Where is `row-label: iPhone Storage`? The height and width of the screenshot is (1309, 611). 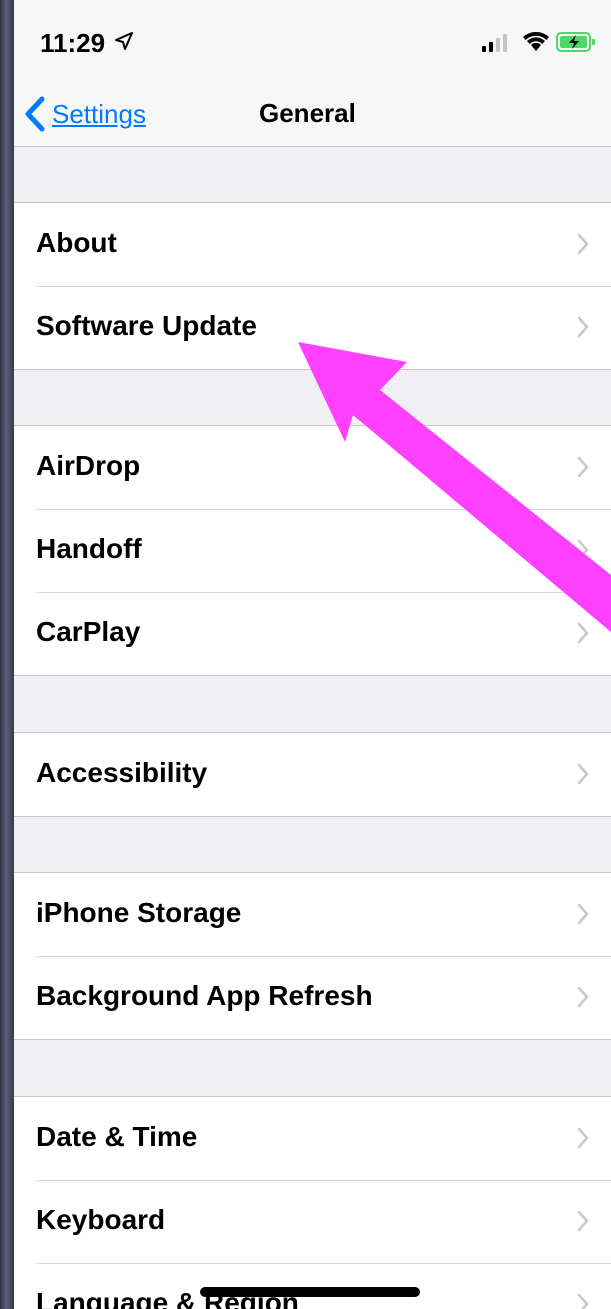 row-label: iPhone Storage is located at coordinates (139, 912).